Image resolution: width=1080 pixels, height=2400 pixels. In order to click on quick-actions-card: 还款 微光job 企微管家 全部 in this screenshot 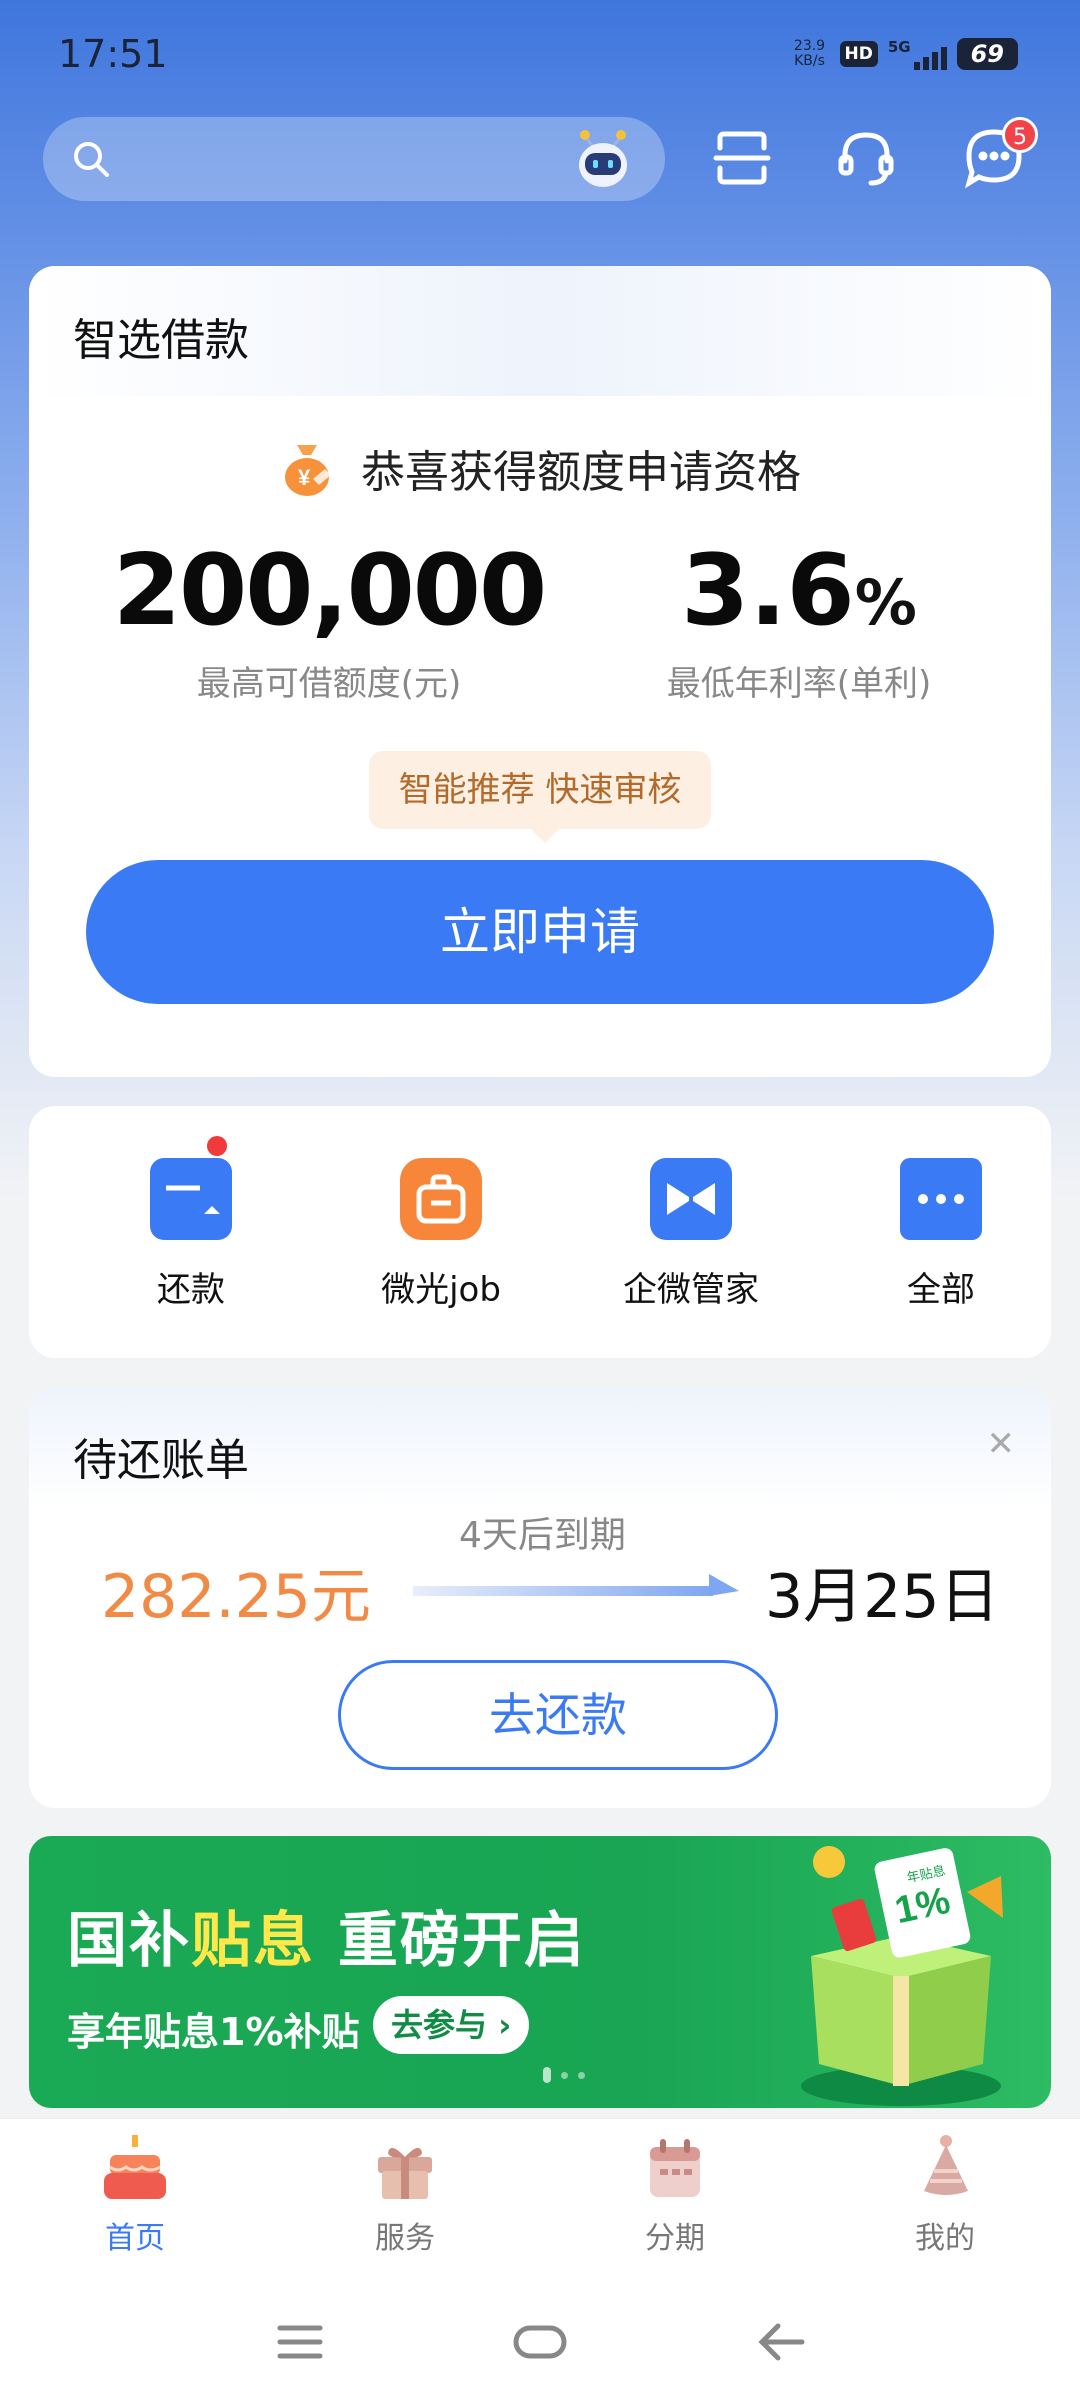, I will do `click(540, 1232)`.